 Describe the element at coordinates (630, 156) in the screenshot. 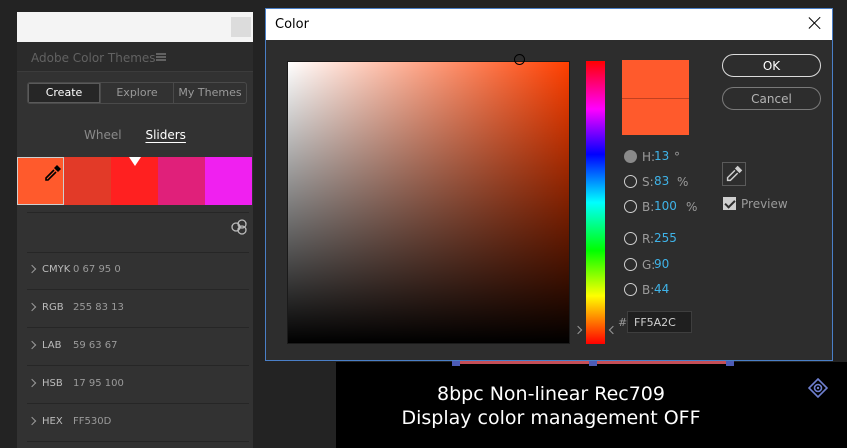

I see `radio-hue` at that location.